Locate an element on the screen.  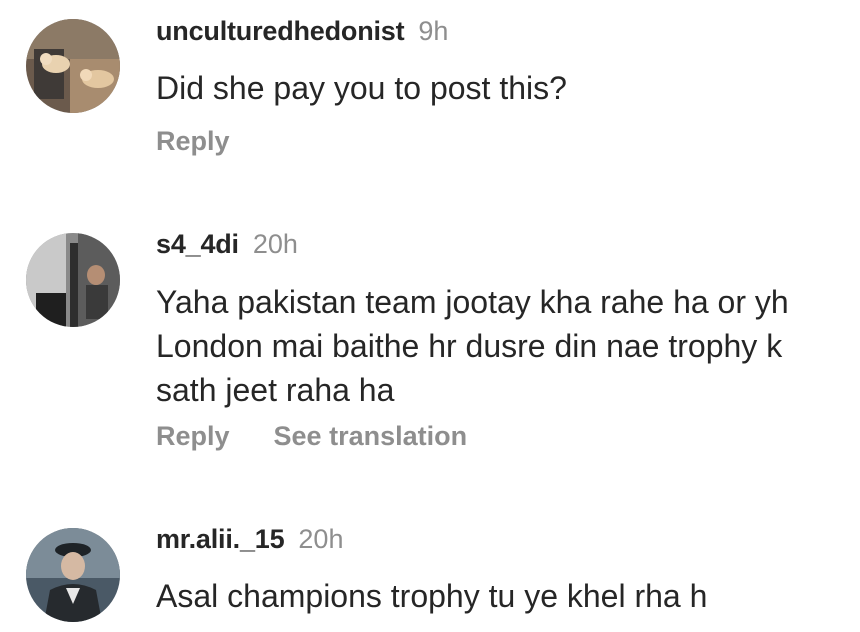
comment-meta: unculturedhedonist 9h is located at coordinates (302, 31).